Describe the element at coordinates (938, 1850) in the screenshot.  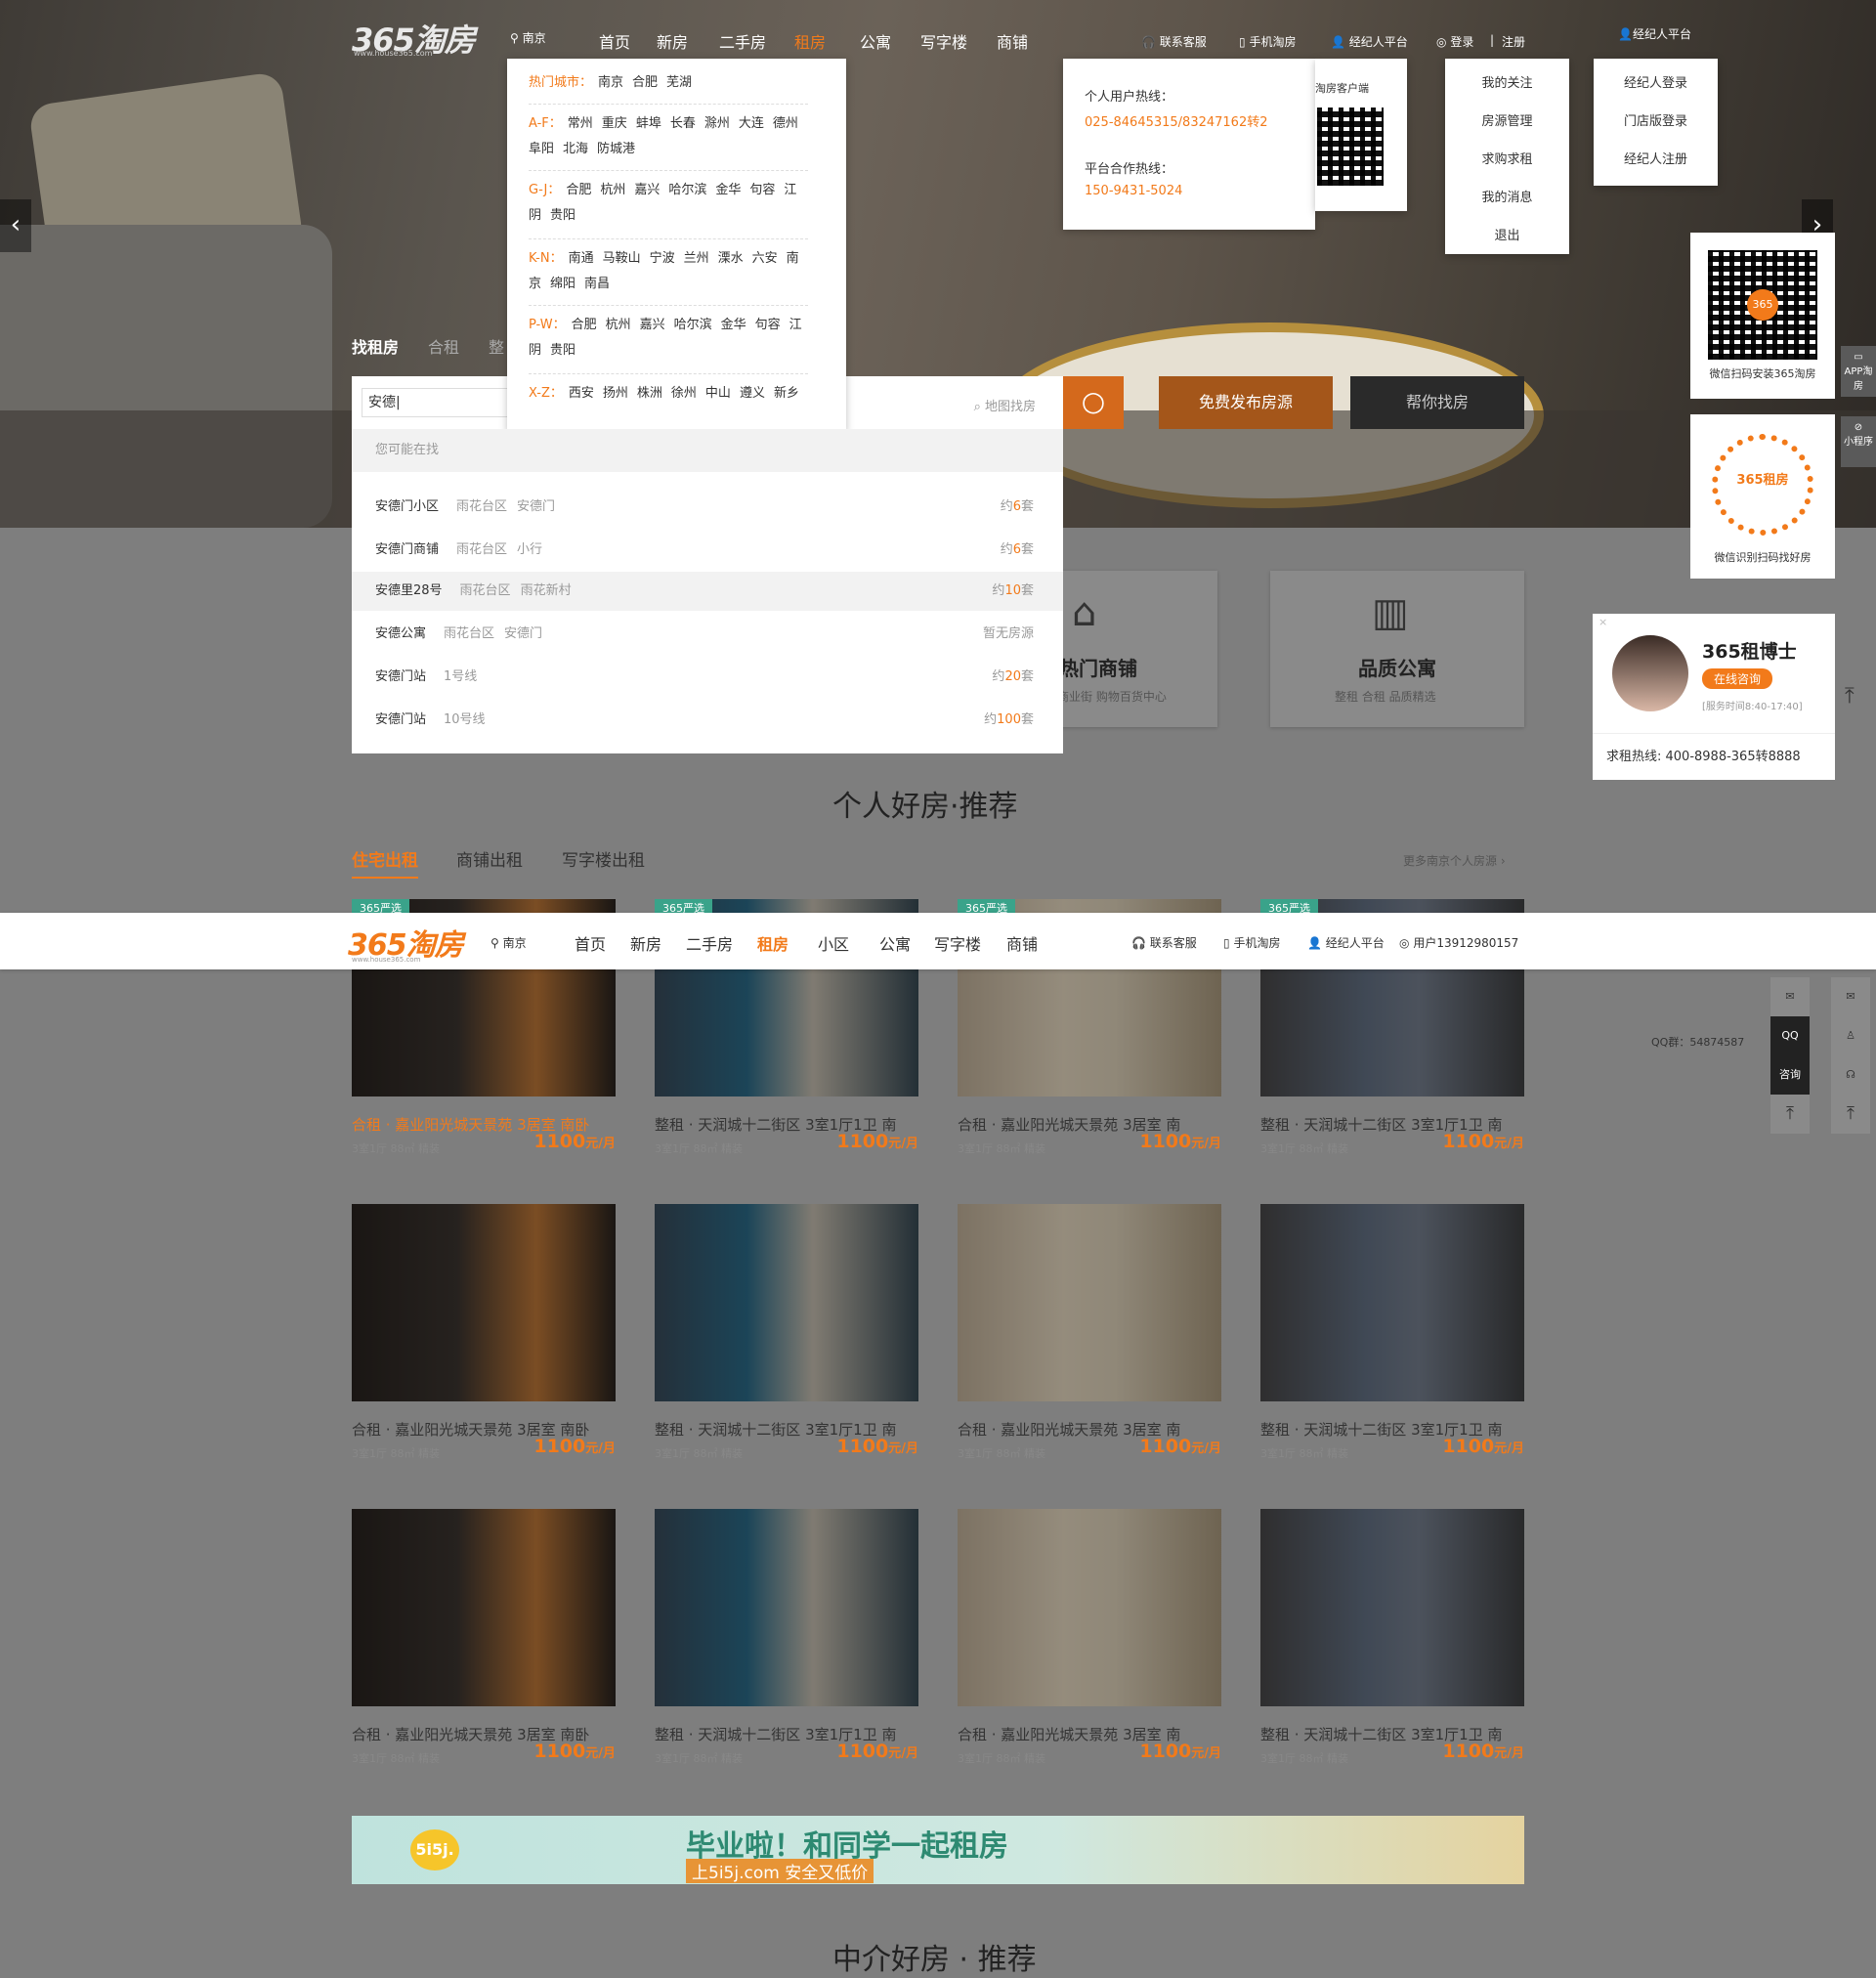
I see `ad-banner: 5i5j. 毕业啦！和同学一起租房 上5i5j.com 安全又低价` at that location.